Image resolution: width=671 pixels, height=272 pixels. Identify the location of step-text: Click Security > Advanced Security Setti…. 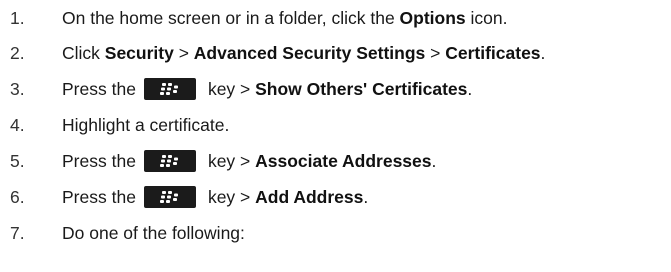
(303, 53).